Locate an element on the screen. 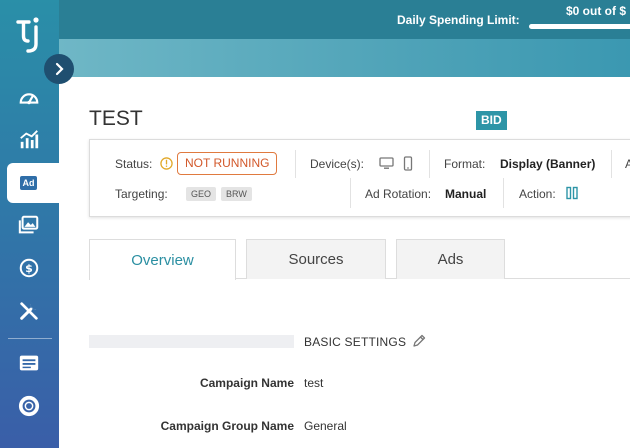 This screenshot has width=630, height=448. ad-rotation-value: Manual is located at coordinates (466, 194).